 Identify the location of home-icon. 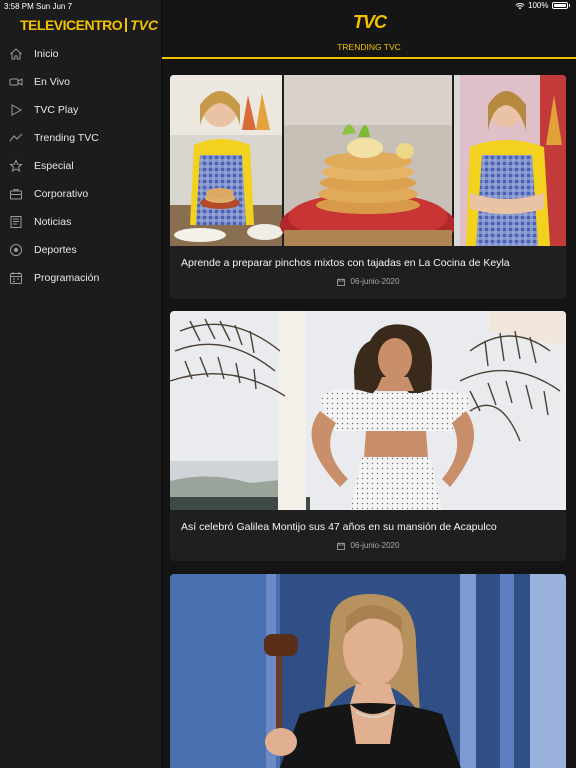
(16, 54).